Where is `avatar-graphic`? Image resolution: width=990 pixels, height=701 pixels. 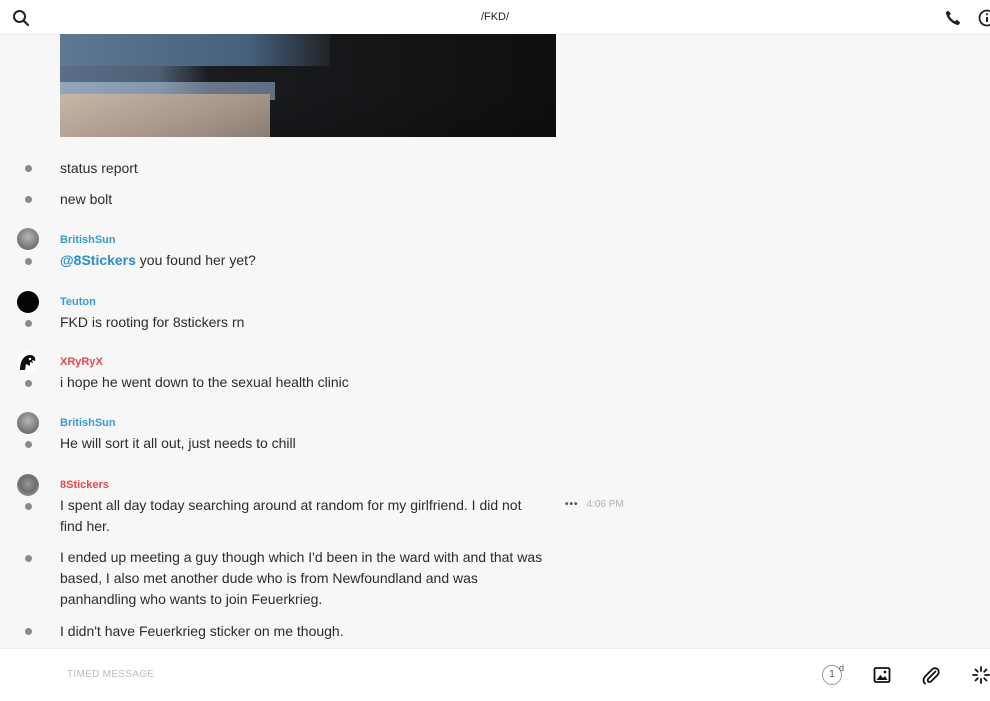
avatar-graphic is located at coordinates (28, 362).